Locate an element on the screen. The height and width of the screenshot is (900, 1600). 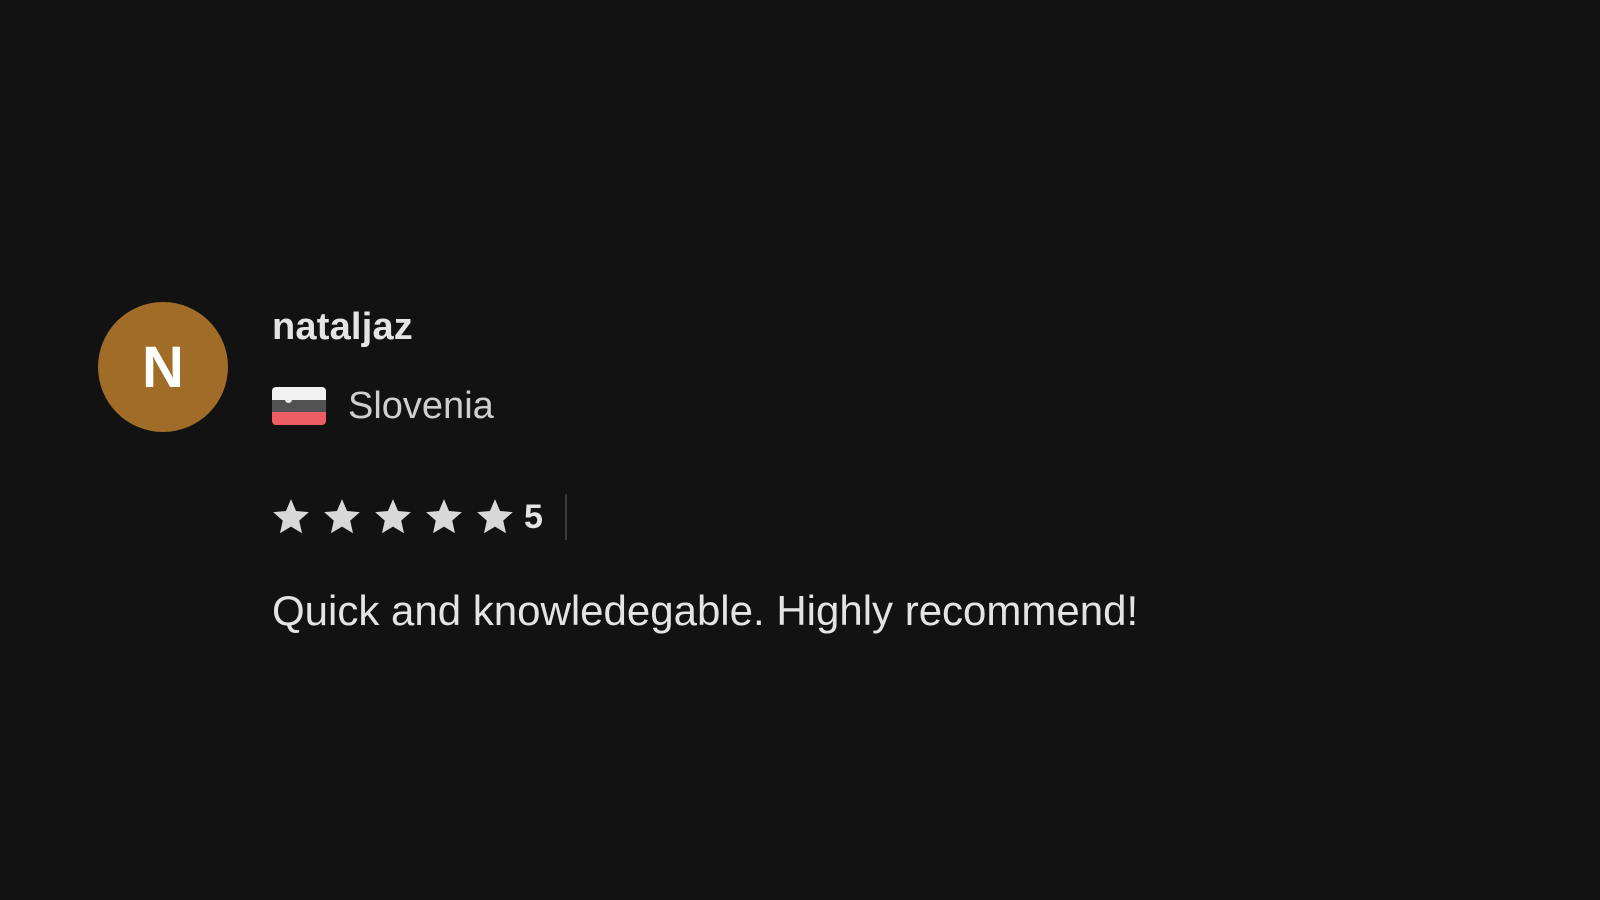
reviewer-name: nataljaz is located at coordinates (342, 327).